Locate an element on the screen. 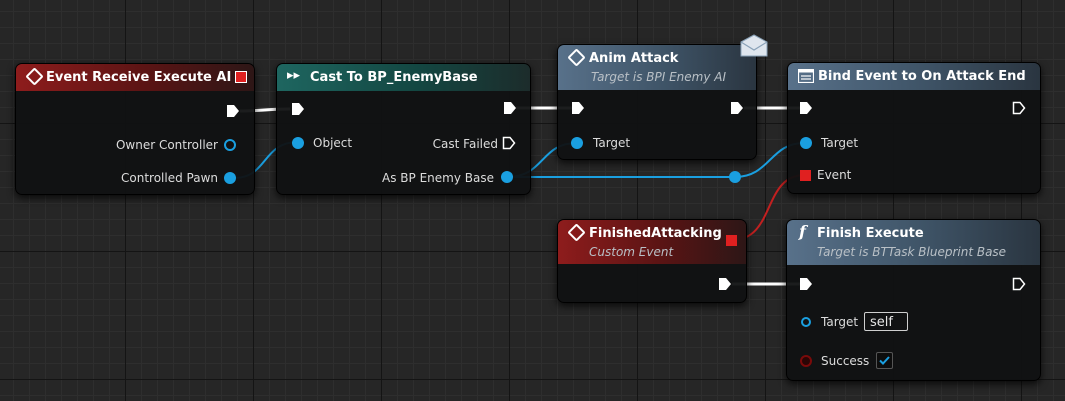  node-title: Finish Execute is located at coordinates (870, 233).